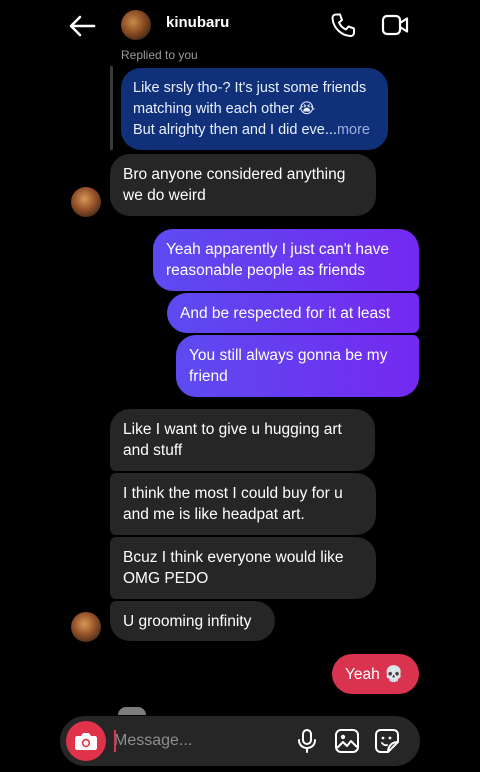 The width and height of the screenshot is (480, 772). What do you see at coordinates (111, 108) in the screenshot?
I see `reply-indicator-bar` at bounding box center [111, 108].